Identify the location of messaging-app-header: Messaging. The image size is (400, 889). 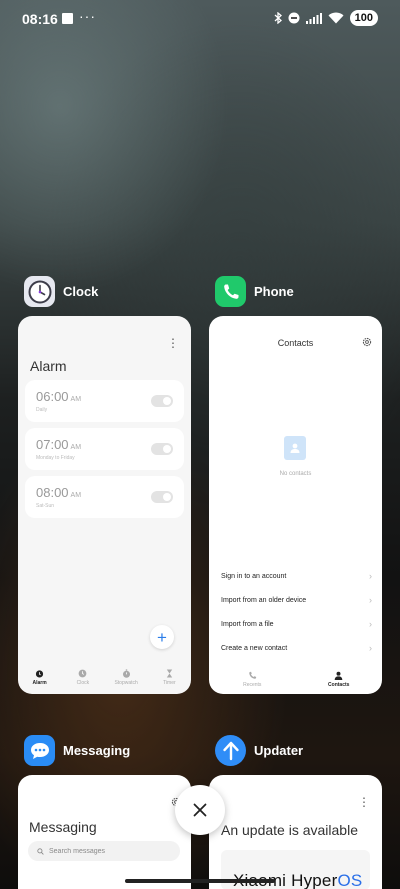
(77, 750).